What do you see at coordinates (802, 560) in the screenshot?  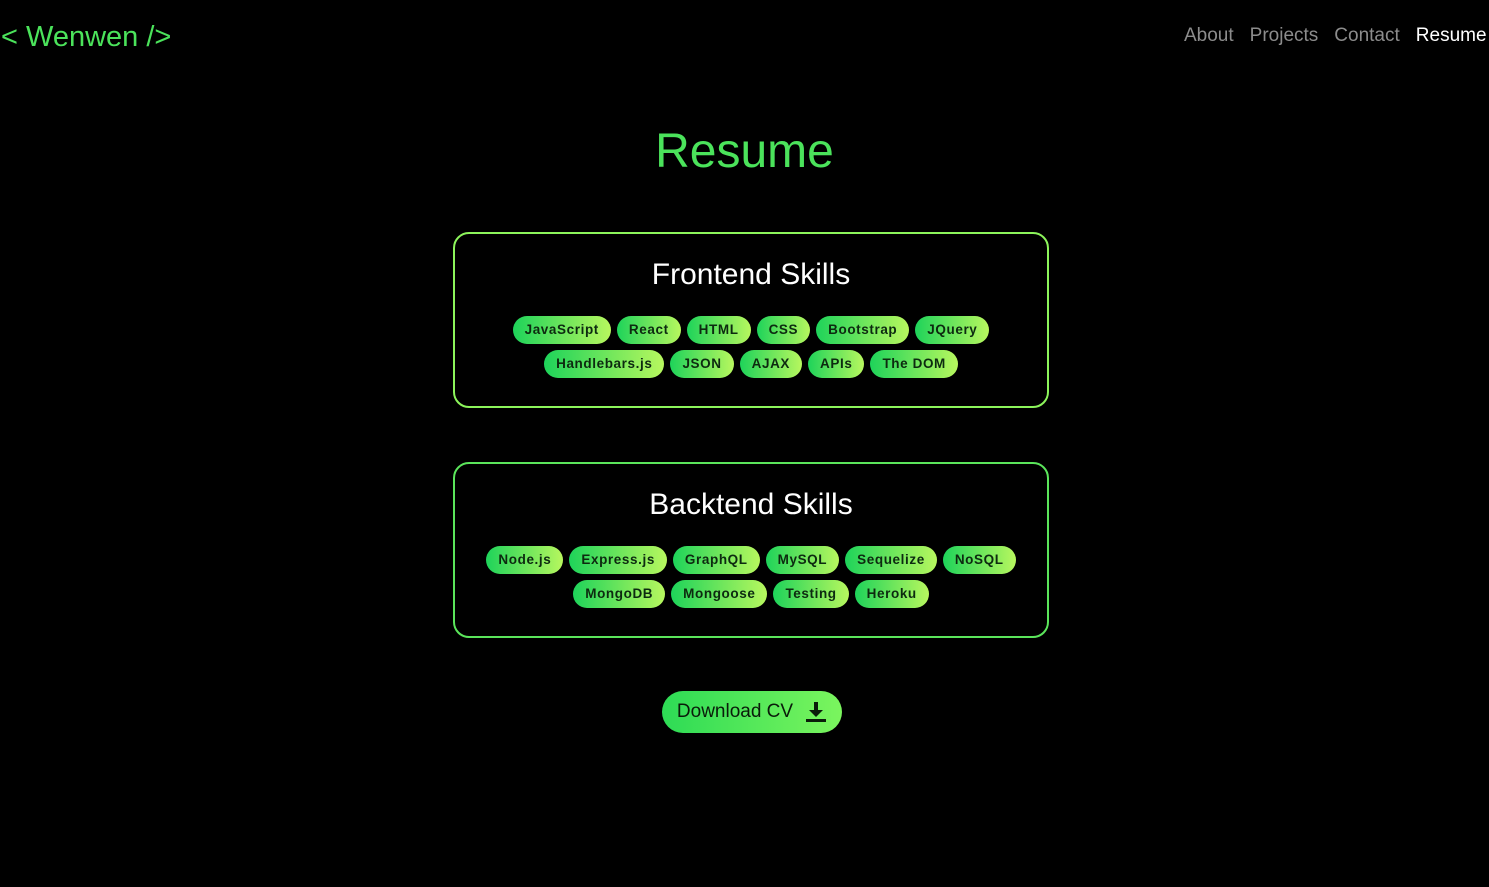 I see `skill-badge: MySQL` at bounding box center [802, 560].